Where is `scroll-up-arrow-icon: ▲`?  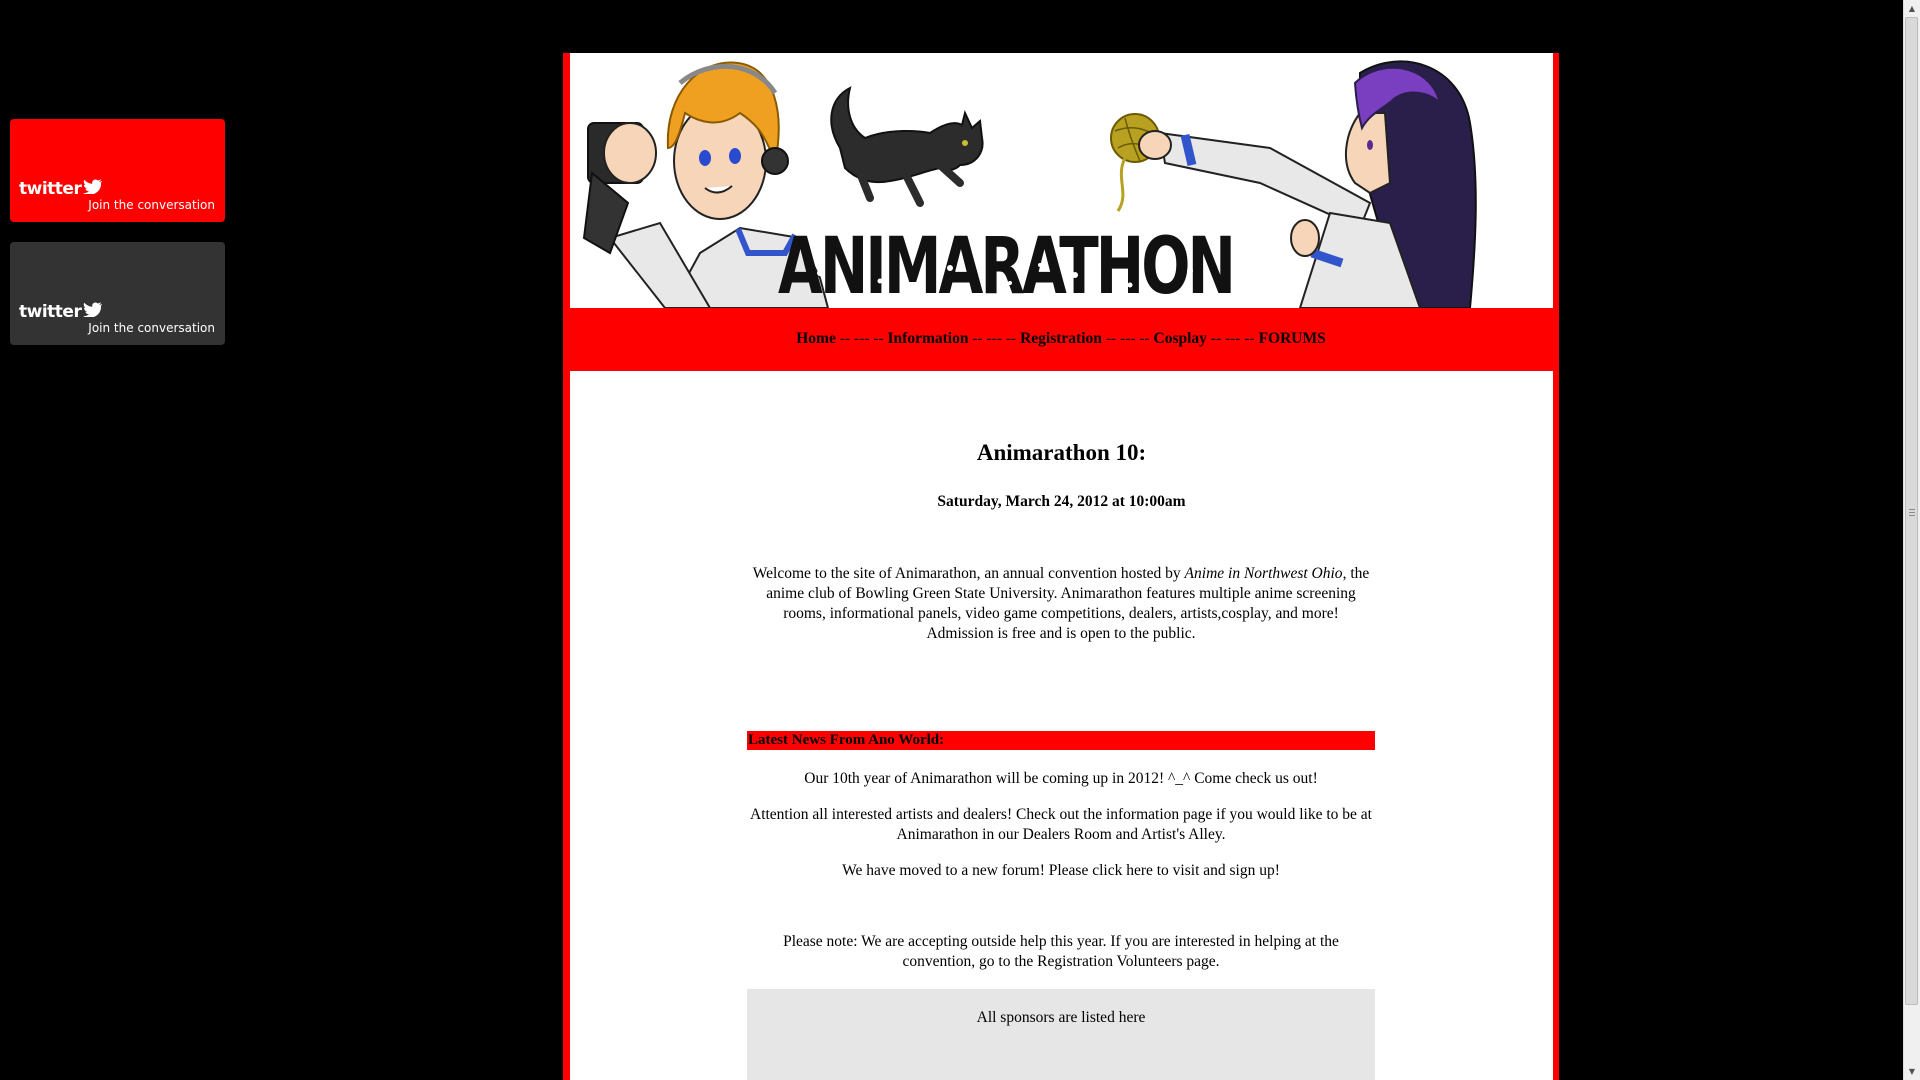
scroll-up-arrow-icon: ▲ is located at coordinates (1912, 8).